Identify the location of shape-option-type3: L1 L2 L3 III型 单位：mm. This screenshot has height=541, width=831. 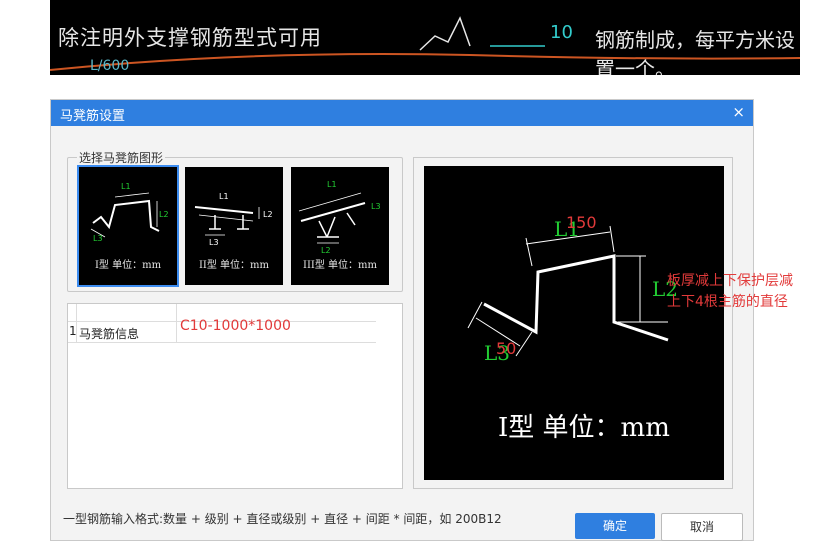
(340, 226).